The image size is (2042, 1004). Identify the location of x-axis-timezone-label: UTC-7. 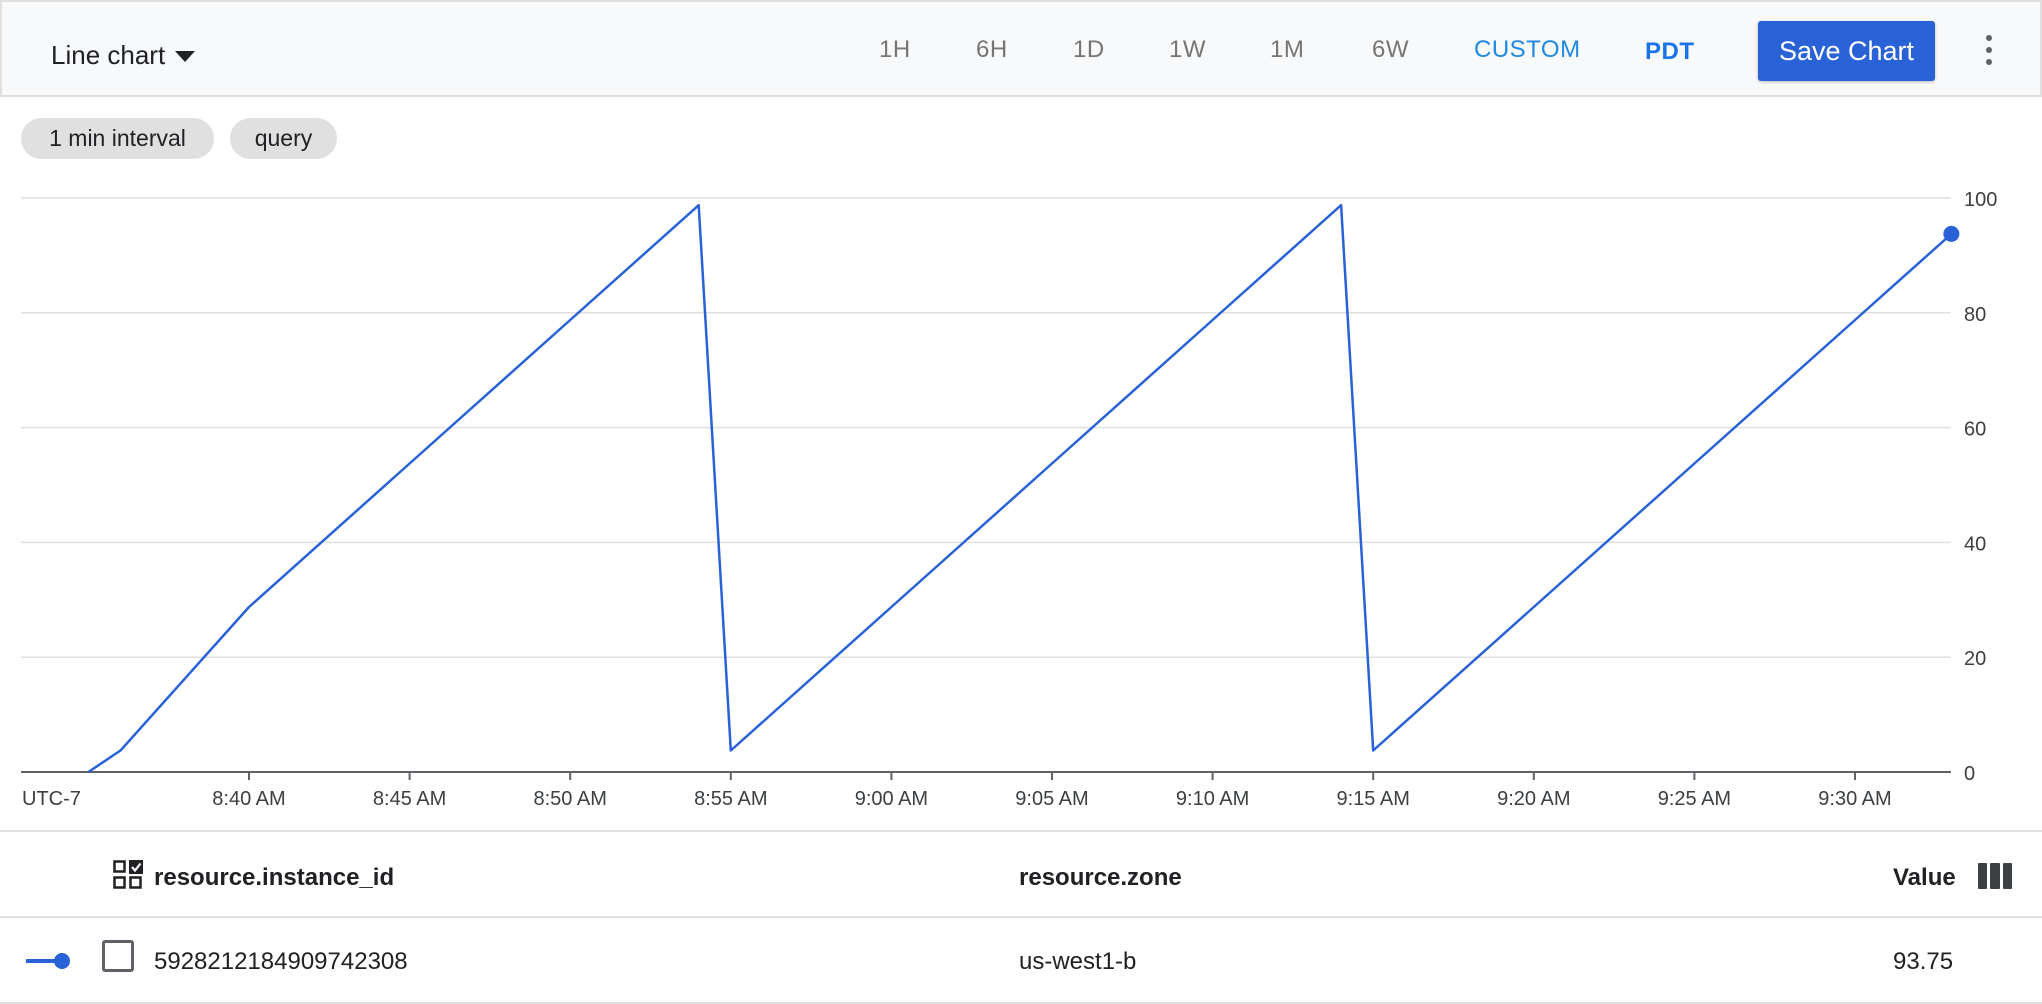
(51, 799).